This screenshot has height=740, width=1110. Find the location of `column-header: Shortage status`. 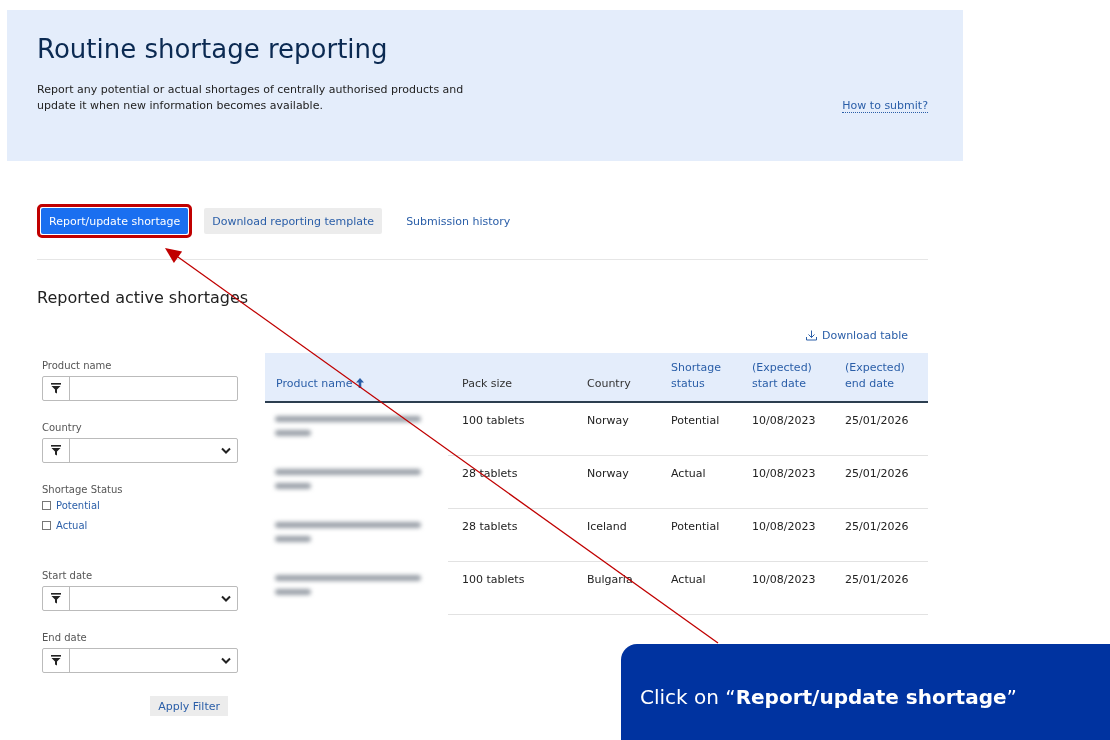

column-header: Shortage status is located at coordinates (697, 377).